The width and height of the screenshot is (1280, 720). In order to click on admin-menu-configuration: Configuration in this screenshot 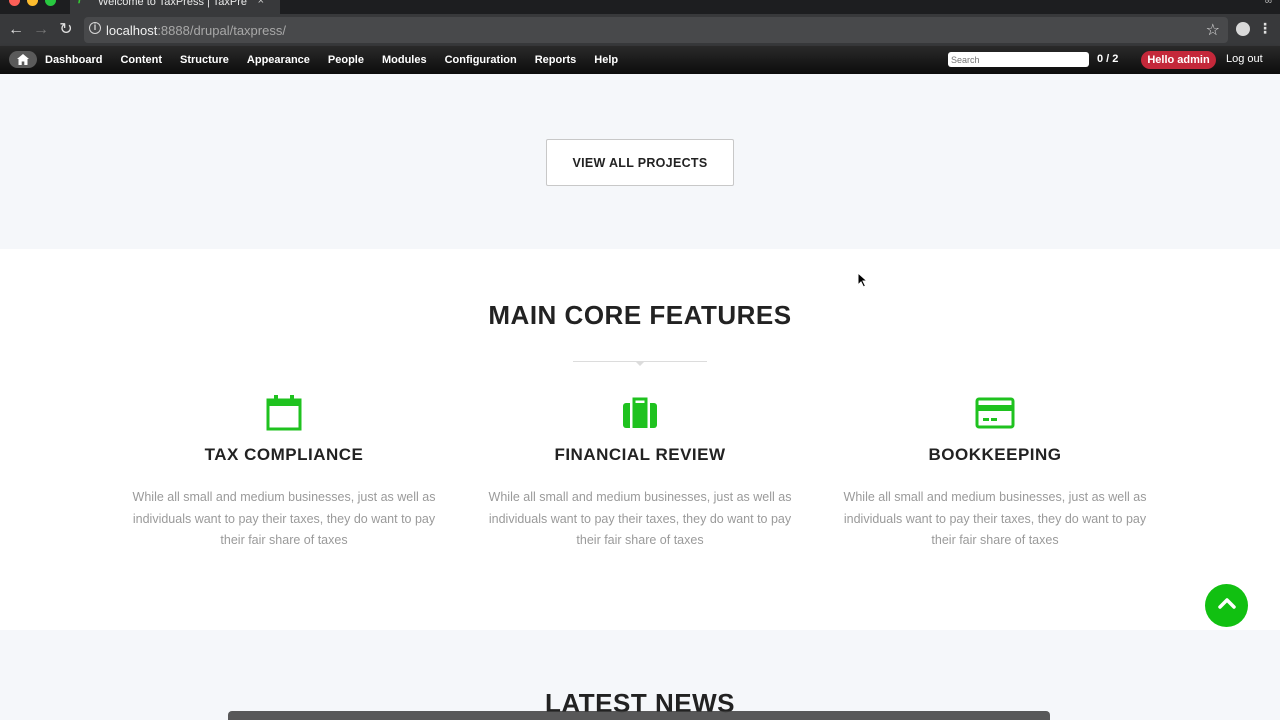, I will do `click(481, 60)`.